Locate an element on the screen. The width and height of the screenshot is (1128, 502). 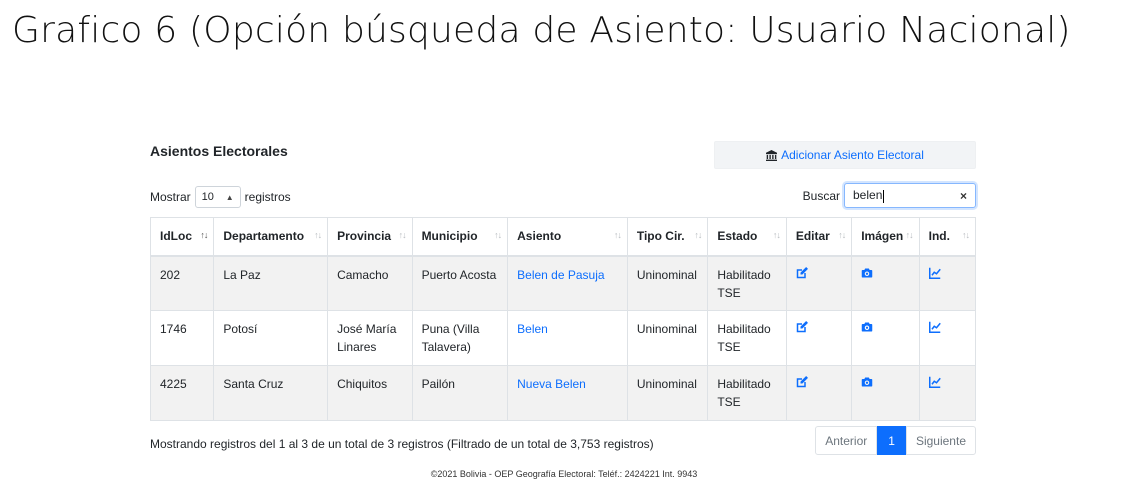
column-header-asiento: Asiento ↑↓ is located at coordinates (567, 237).